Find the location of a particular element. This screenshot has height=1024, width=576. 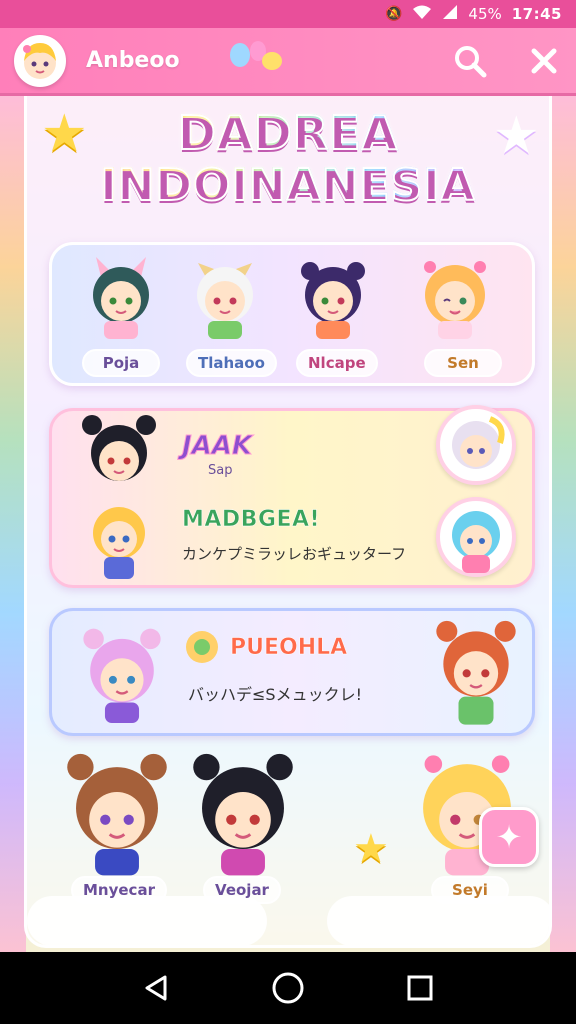

card2-subtitle: Sap is located at coordinates (220, 470).